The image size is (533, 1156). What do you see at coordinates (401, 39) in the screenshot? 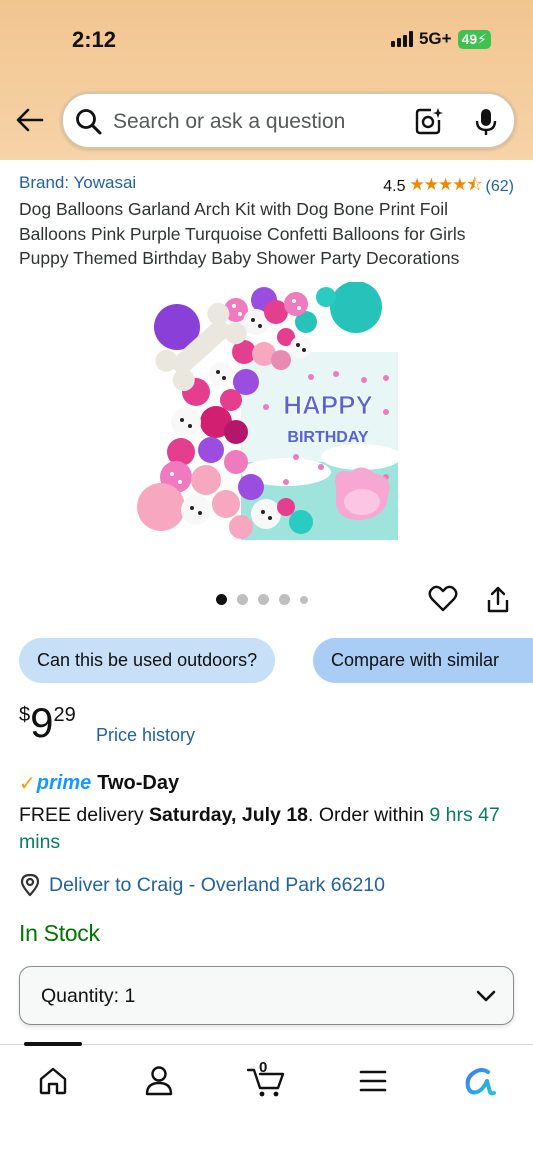
I see `signal-icon` at bounding box center [401, 39].